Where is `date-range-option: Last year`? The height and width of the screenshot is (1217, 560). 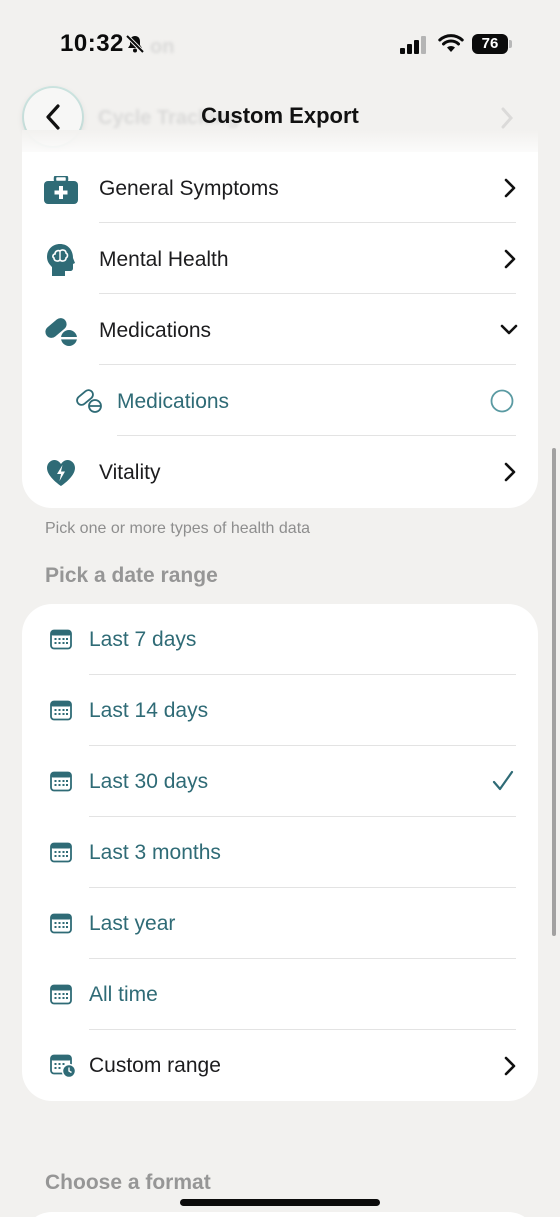
date-range-option: Last year is located at coordinates (280, 923).